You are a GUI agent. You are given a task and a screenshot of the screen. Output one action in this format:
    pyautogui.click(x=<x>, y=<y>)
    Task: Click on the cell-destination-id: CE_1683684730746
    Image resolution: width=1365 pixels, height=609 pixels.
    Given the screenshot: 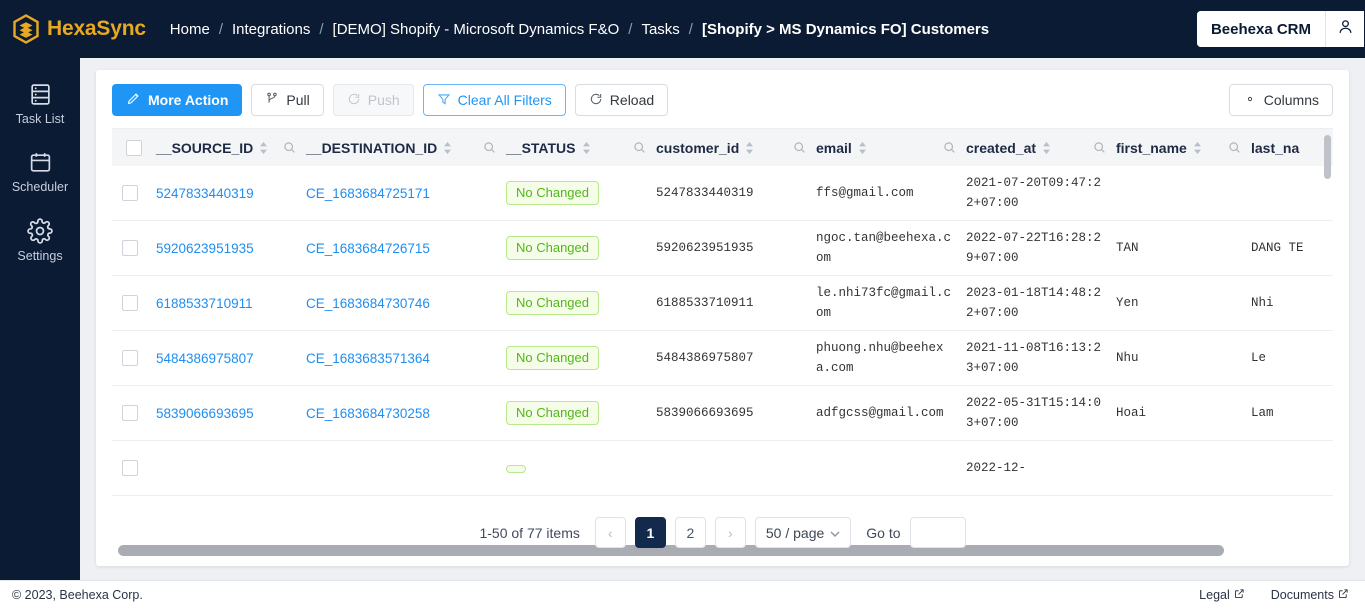 What is the action you would take?
    pyautogui.click(x=406, y=303)
    